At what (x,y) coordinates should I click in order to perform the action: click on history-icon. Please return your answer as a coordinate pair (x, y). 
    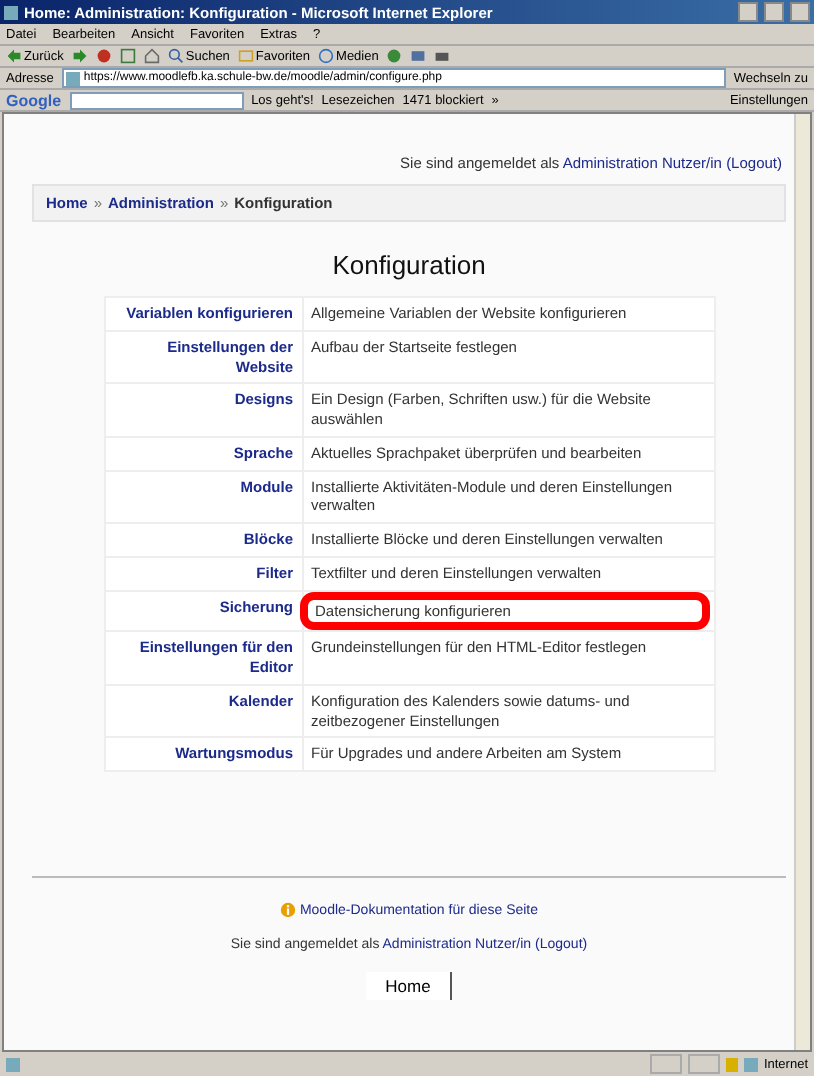
    Looking at the image, I should click on (394, 56).